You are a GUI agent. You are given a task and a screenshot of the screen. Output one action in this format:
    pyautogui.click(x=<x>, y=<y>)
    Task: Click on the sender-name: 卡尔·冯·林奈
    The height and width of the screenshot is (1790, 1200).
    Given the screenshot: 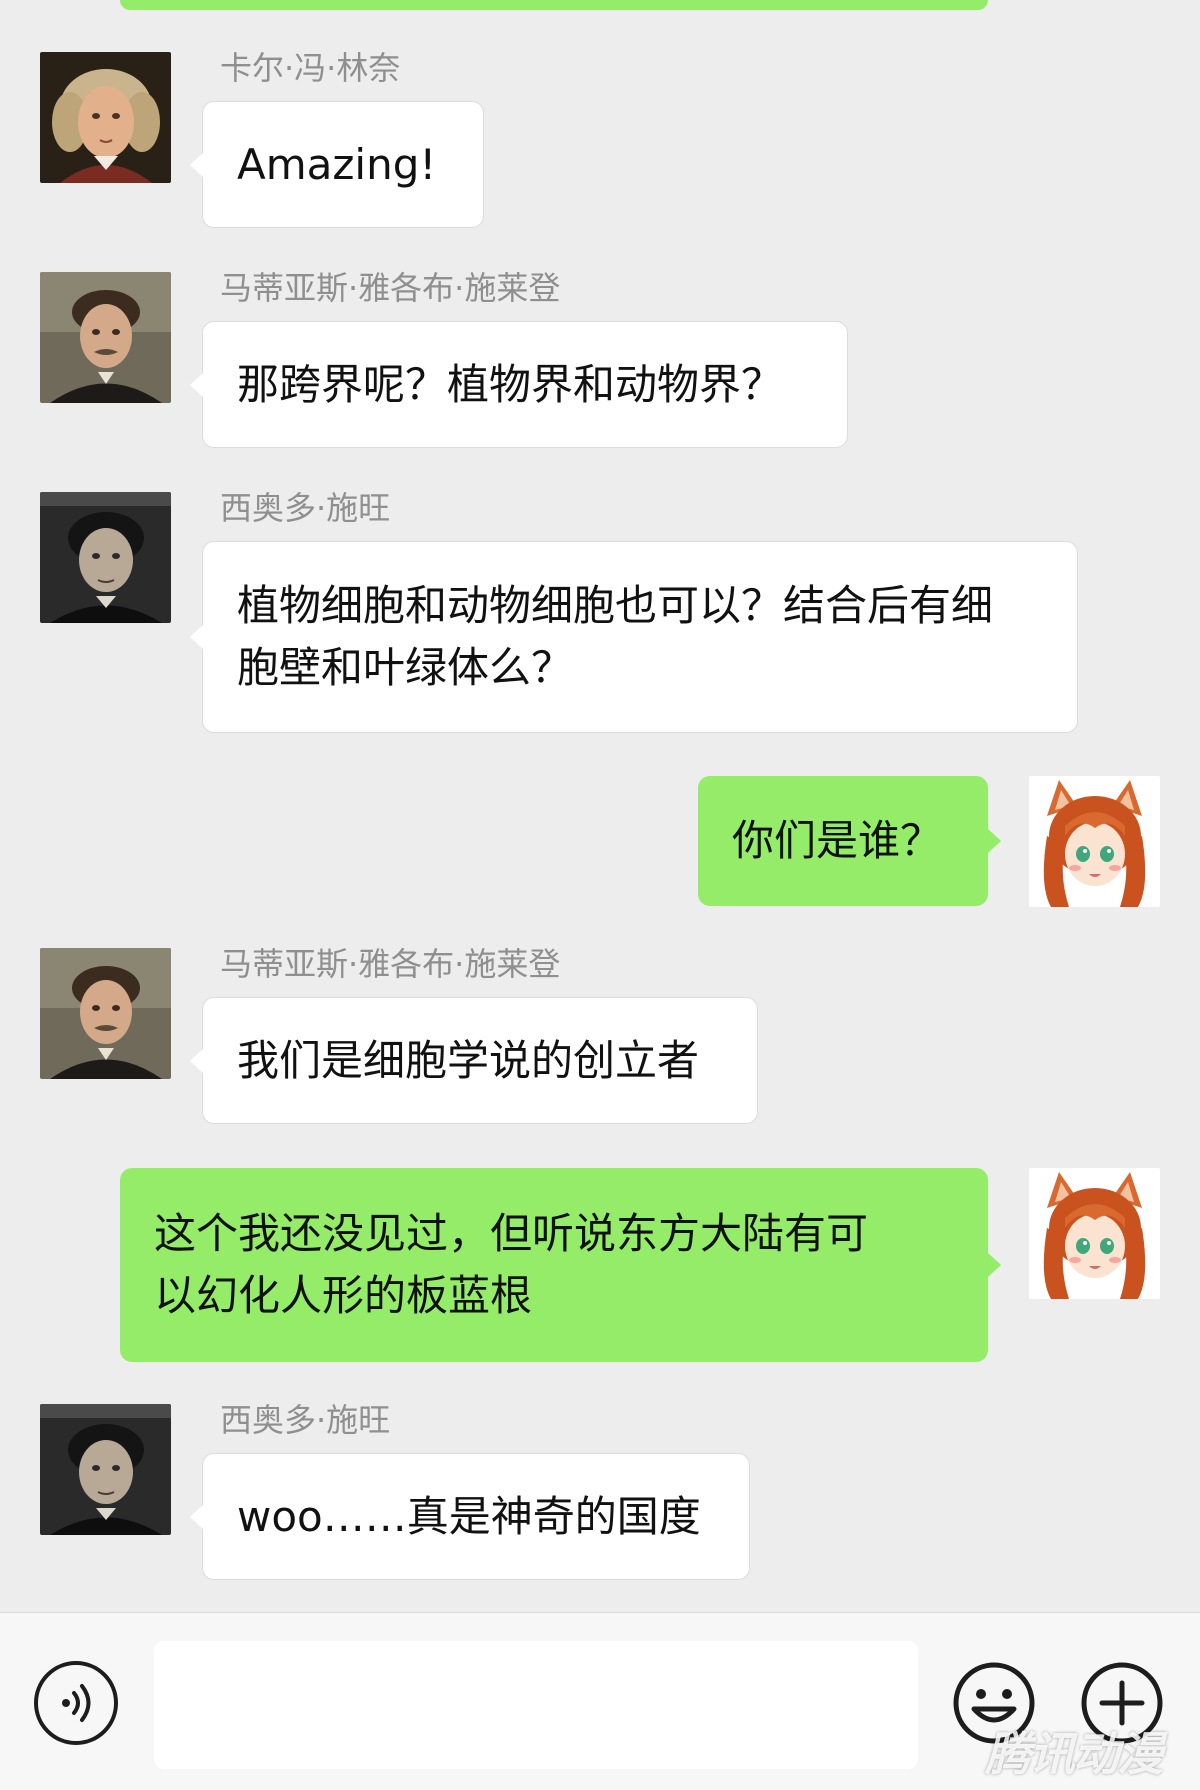 What is the action you would take?
    pyautogui.click(x=310, y=68)
    